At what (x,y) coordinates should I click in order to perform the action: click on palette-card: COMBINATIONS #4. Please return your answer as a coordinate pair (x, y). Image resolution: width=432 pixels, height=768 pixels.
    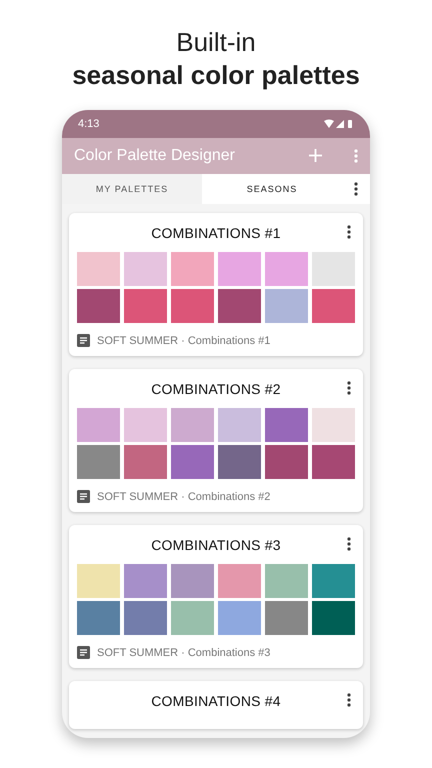
    Looking at the image, I should click on (216, 705).